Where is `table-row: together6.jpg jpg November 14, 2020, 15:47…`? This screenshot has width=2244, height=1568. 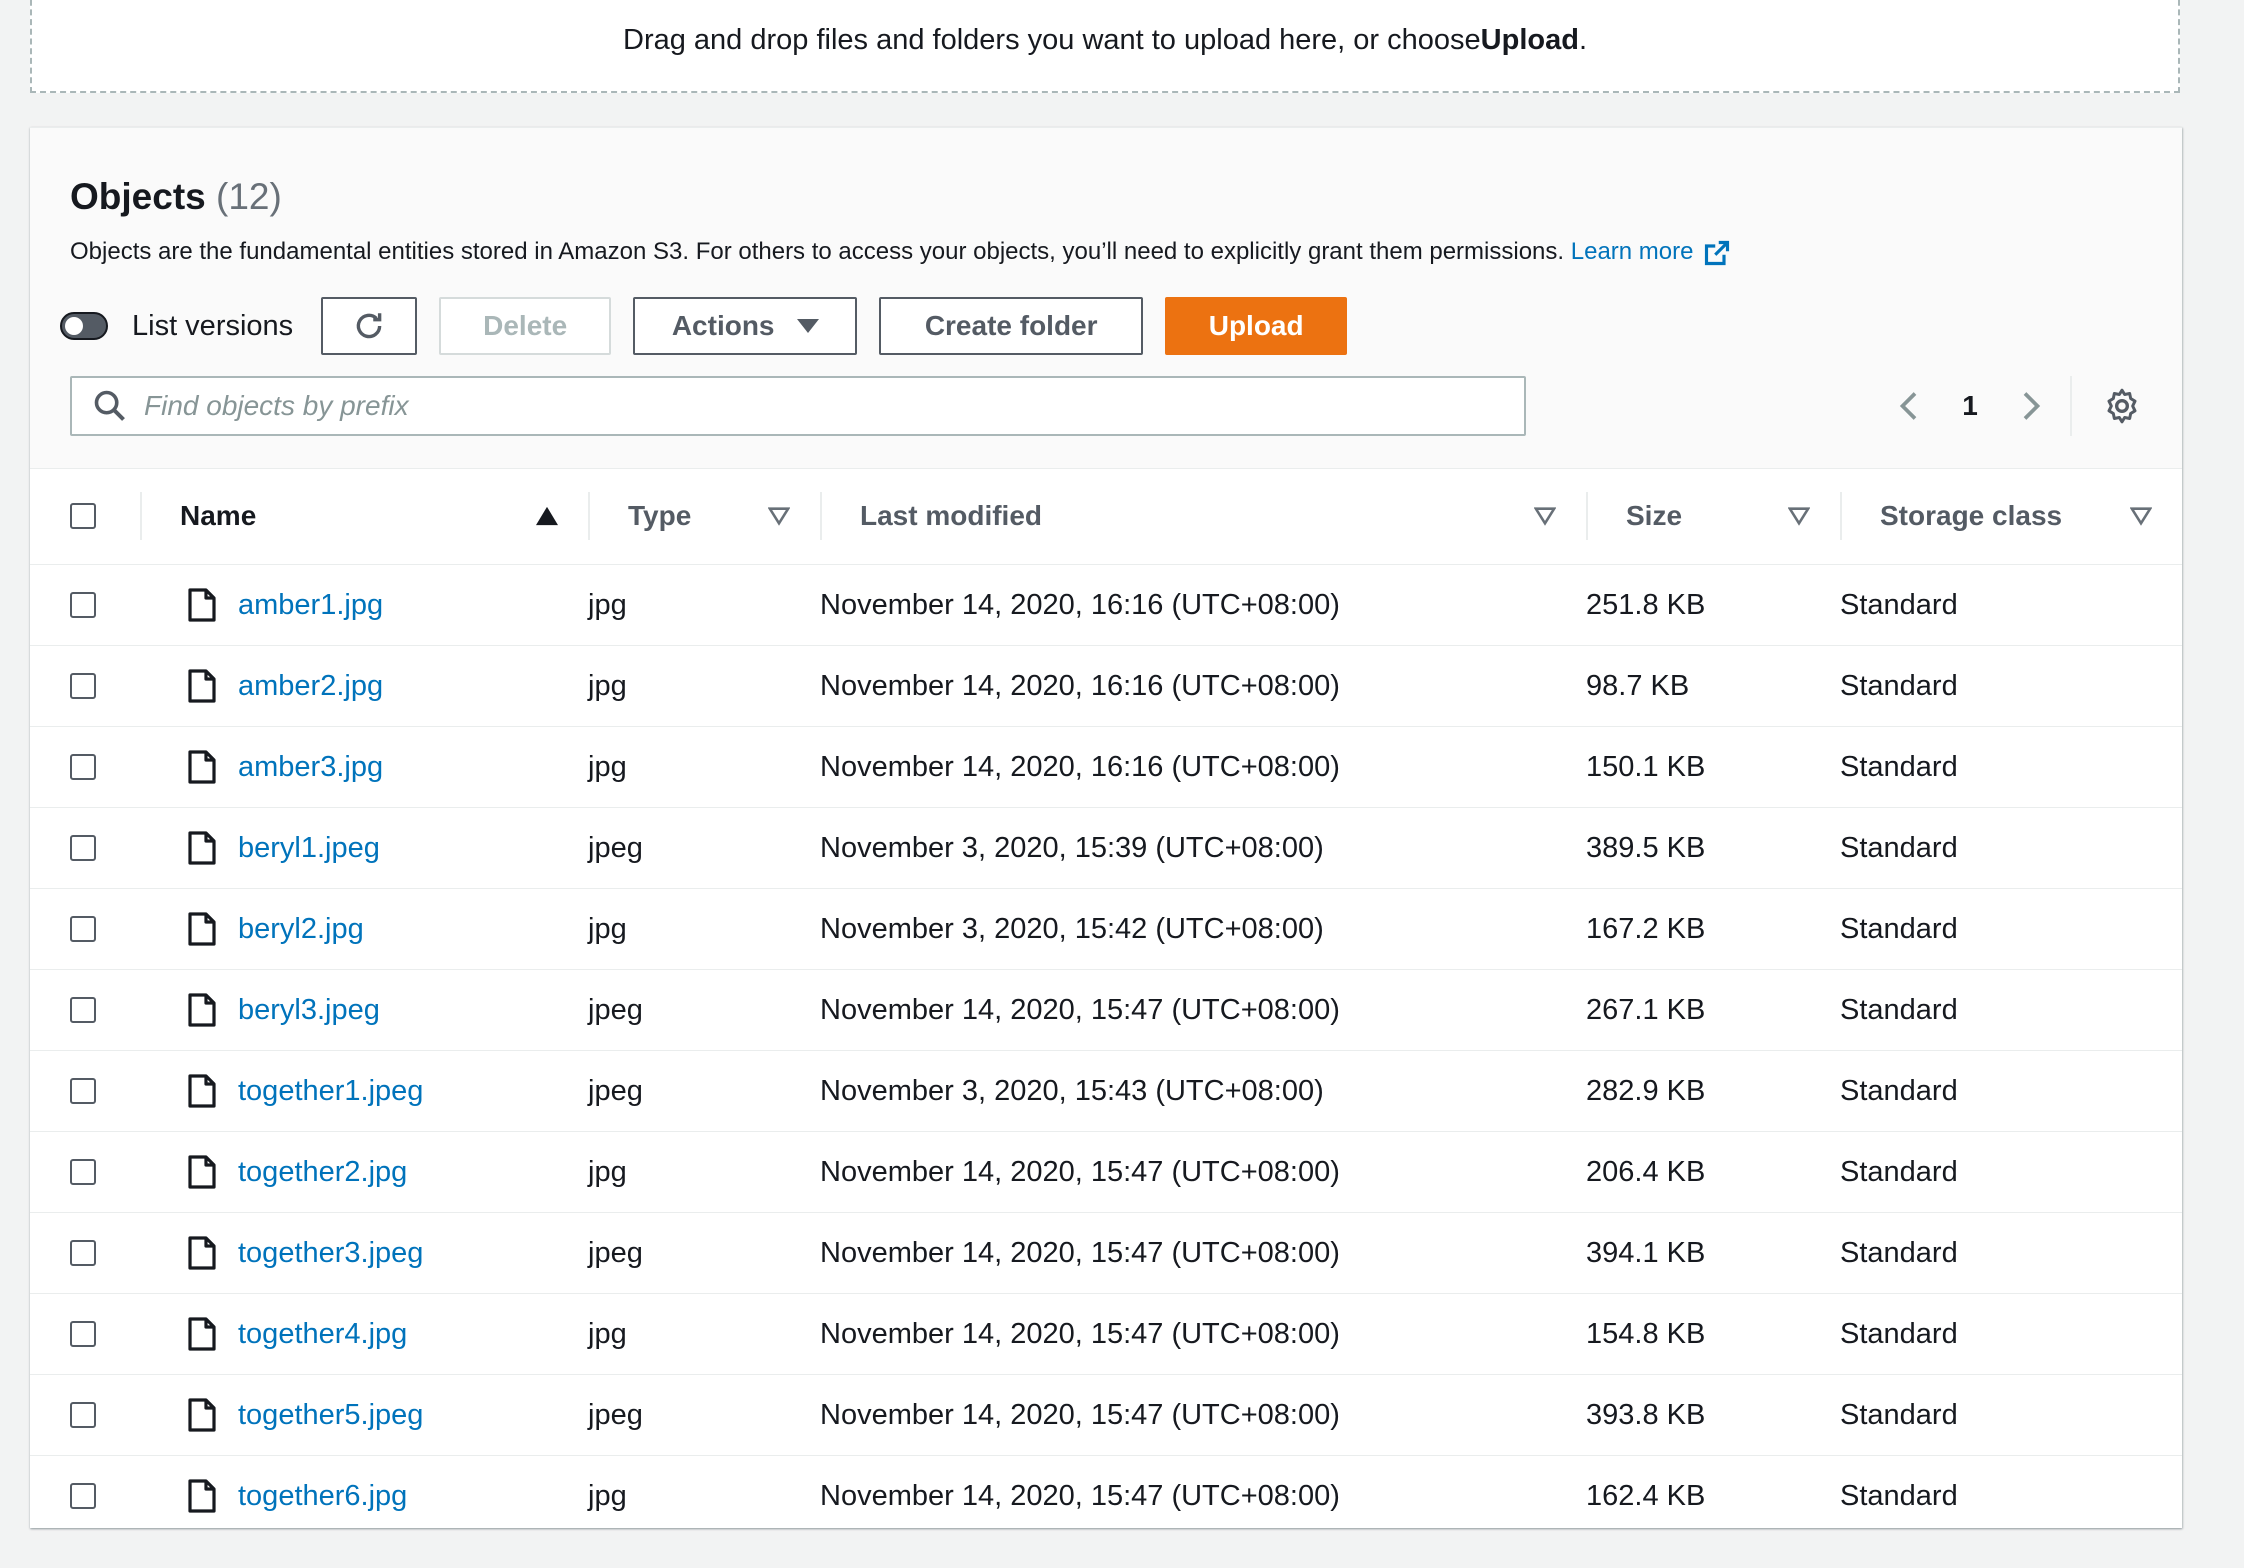
table-row: together6.jpg jpg November 14, 2020, 15:47… is located at coordinates (1106, 1496).